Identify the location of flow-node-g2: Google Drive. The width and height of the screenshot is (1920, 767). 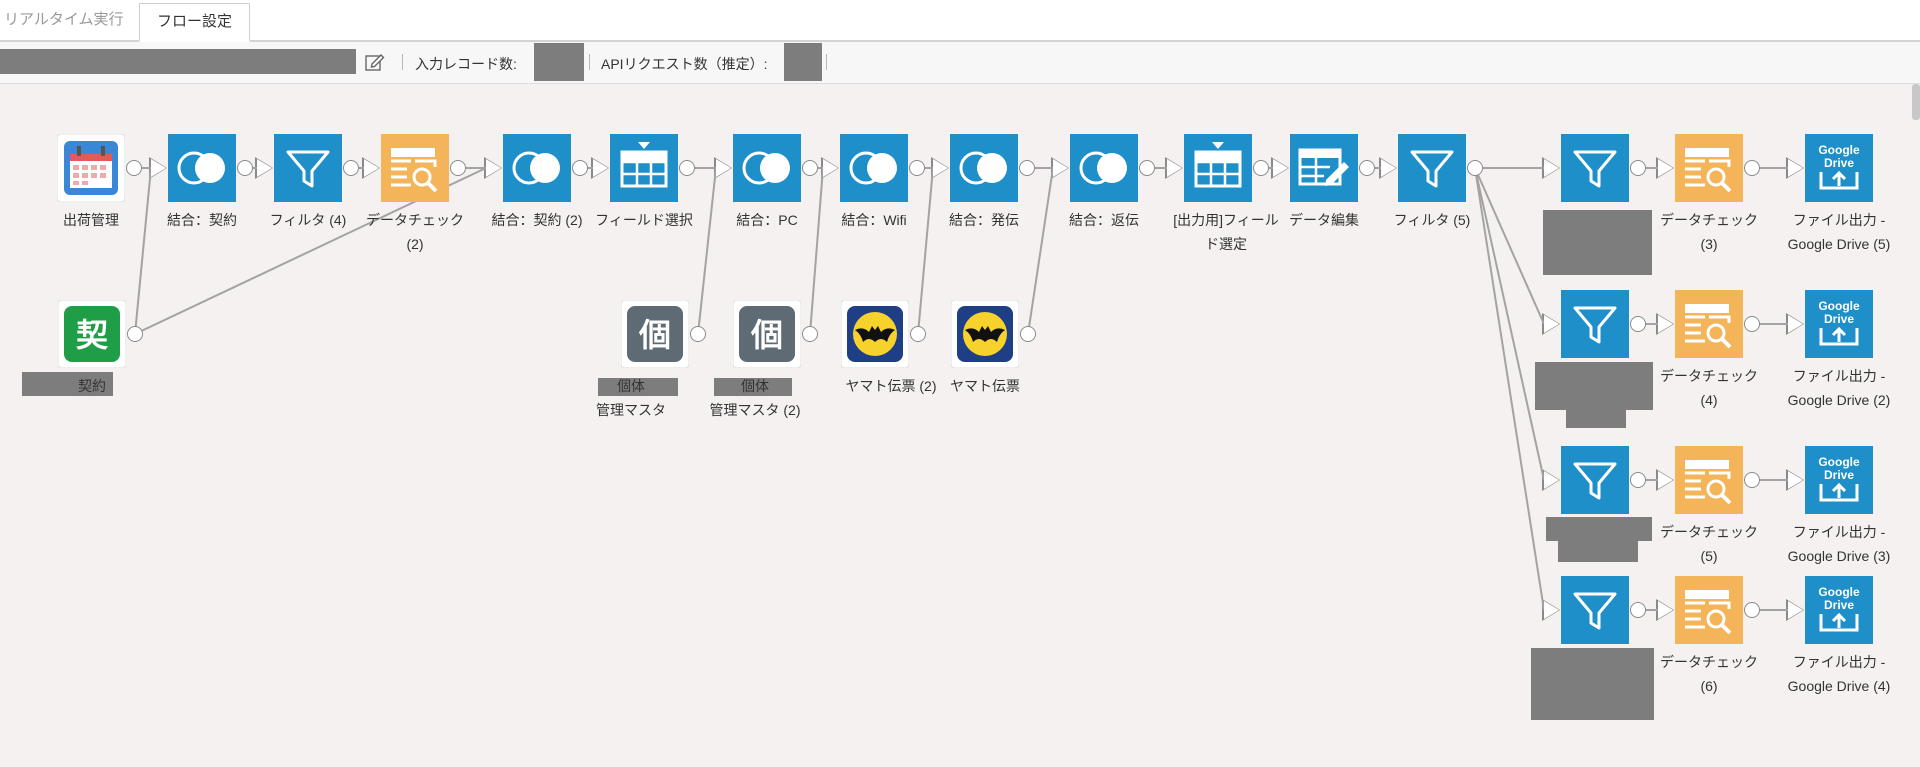
(1839, 324).